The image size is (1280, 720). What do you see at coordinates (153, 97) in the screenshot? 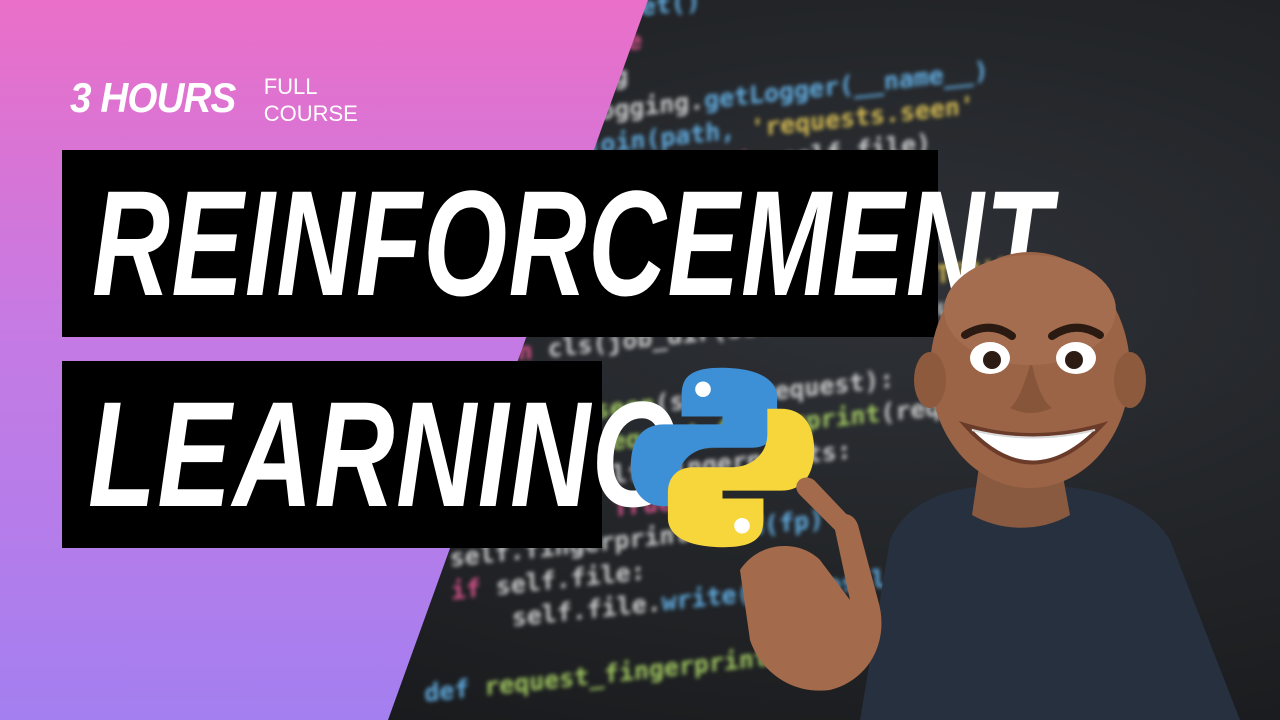
I see `duration-label: 3 HOURS` at bounding box center [153, 97].